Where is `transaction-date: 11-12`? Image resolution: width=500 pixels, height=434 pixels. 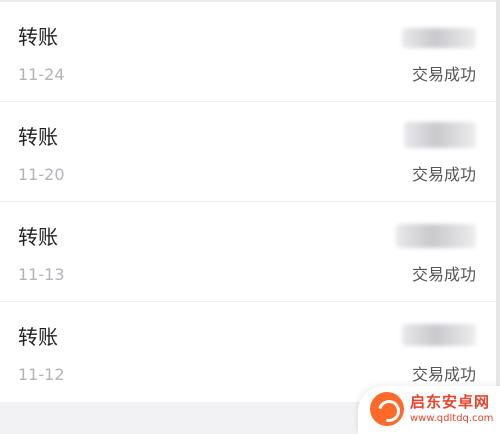 transaction-date: 11-12 is located at coordinates (41, 374).